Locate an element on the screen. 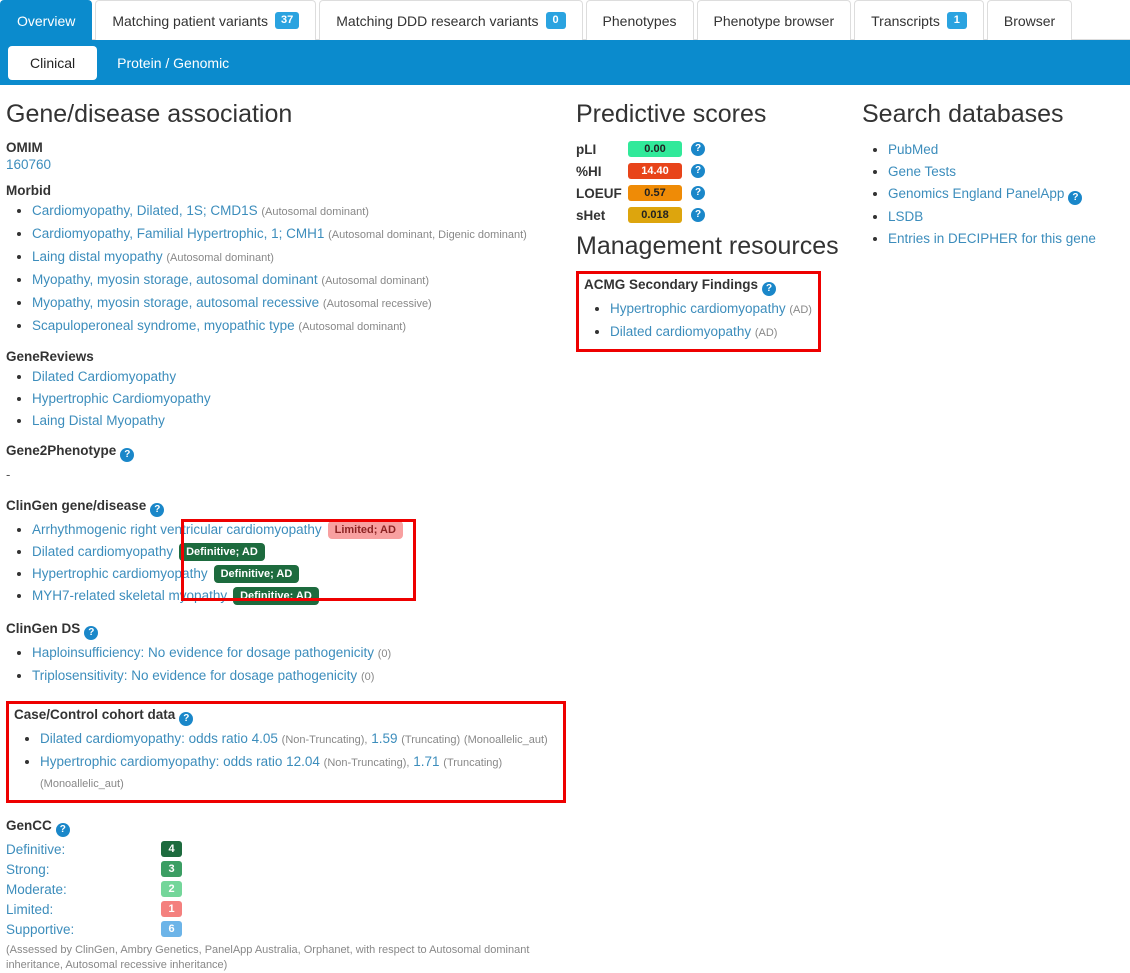 The height and width of the screenshot is (973, 1130). tab-browser: Browser is located at coordinates (1029, 20).